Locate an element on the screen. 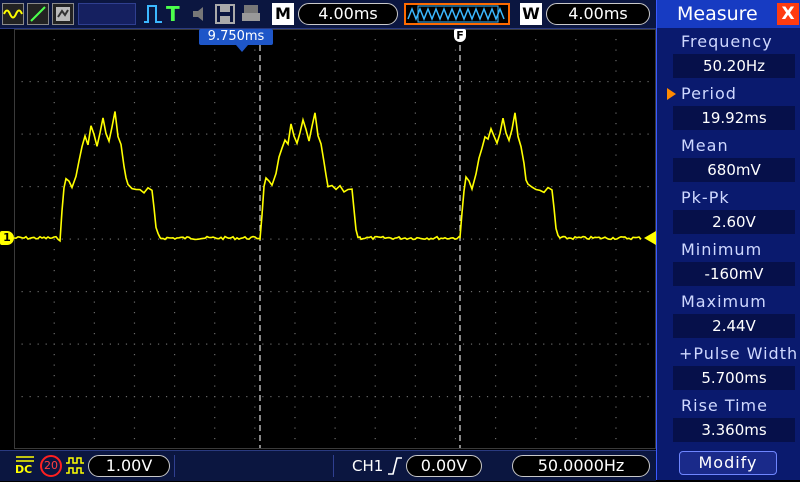 Image resolution: width=800 pixels, height=482 pixels. window-timebase-readout: 4.00ms is located at coordinates (598, 14).